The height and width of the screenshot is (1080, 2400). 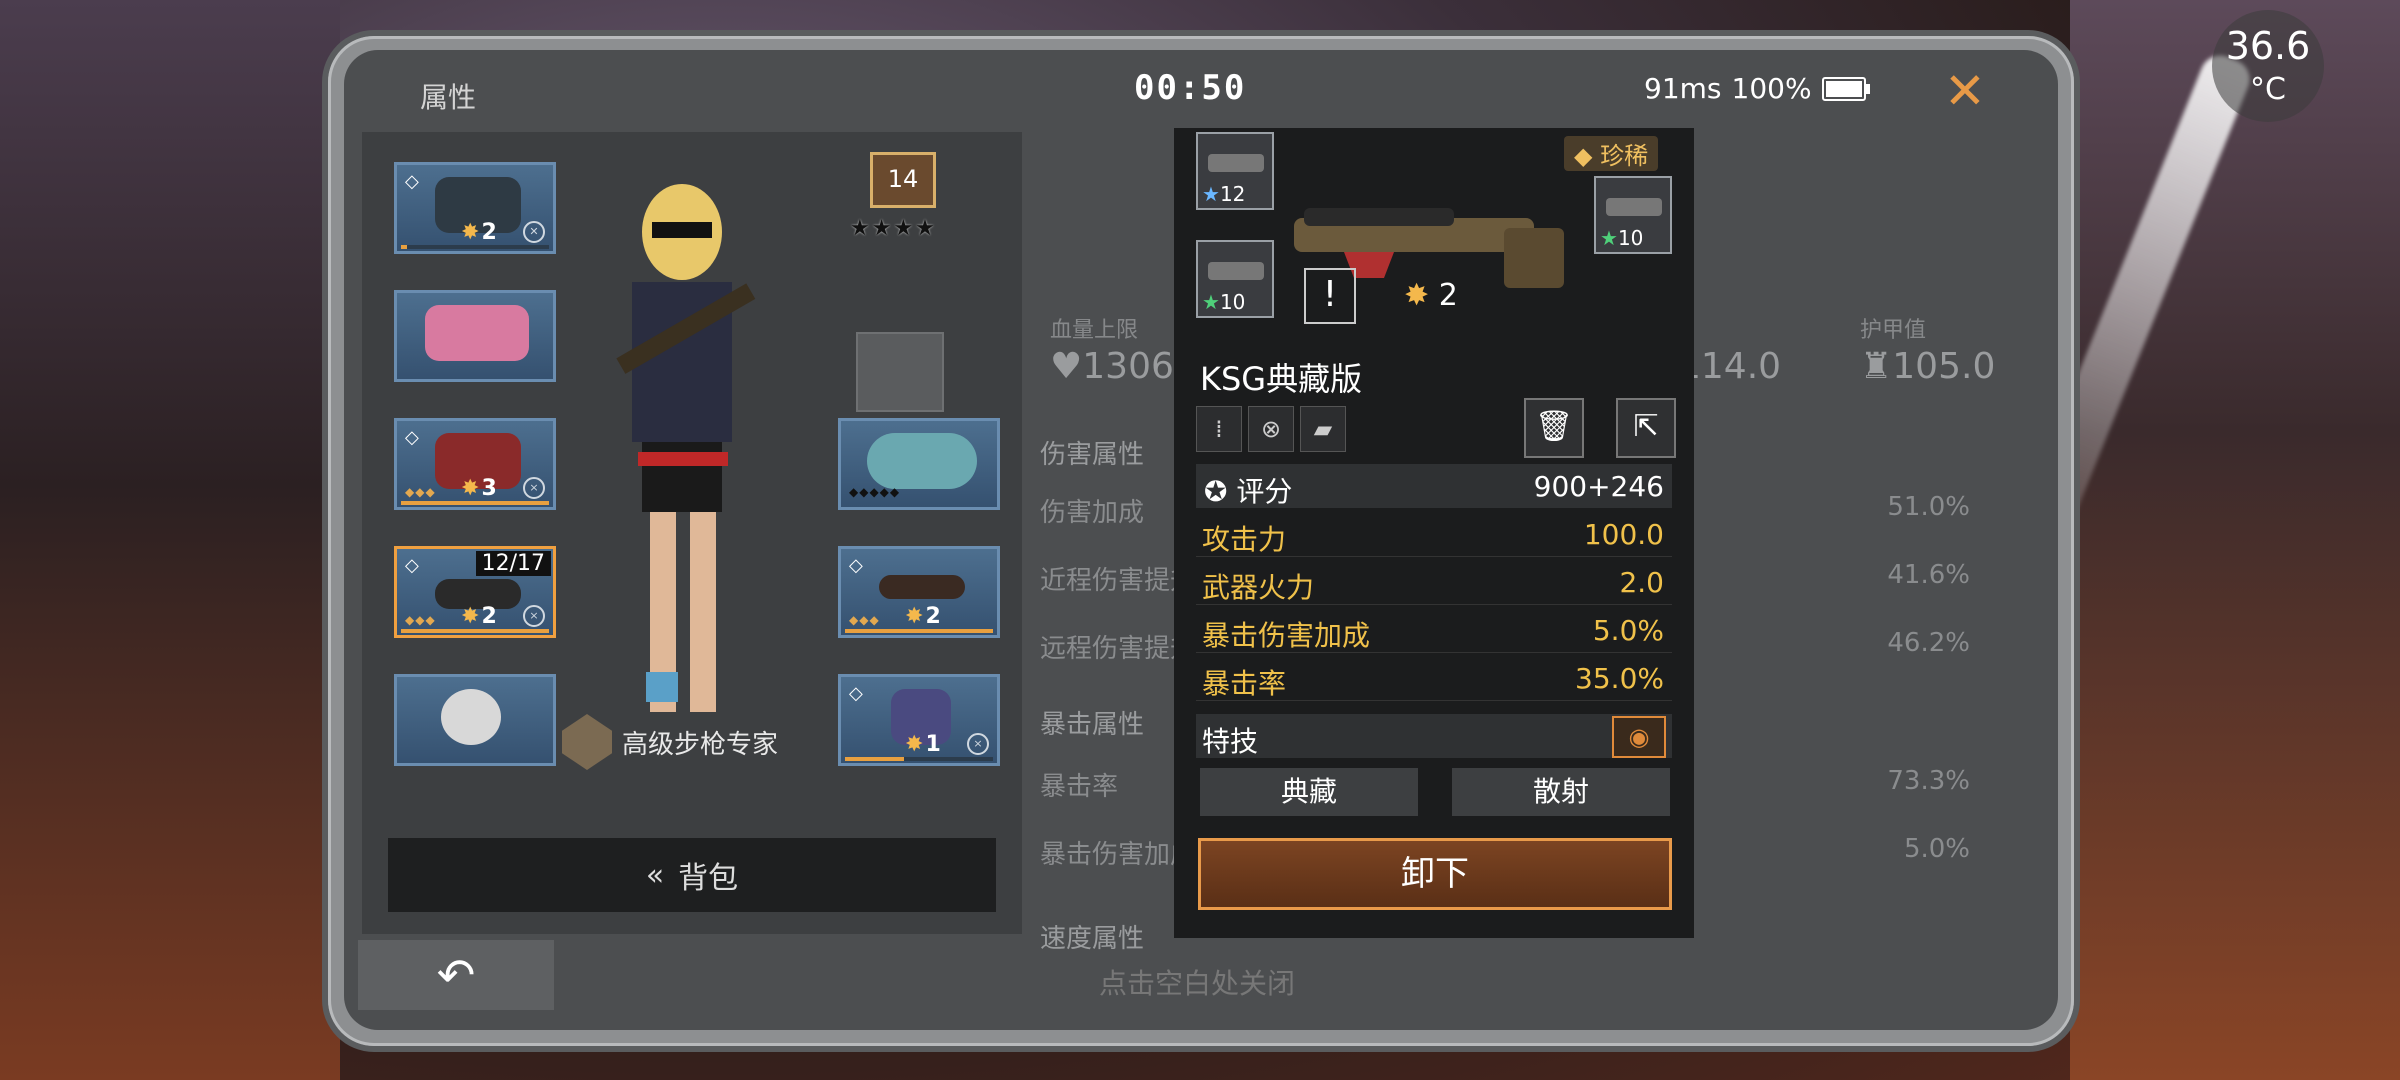 What do you see at coordinates (1587, 156) in the screenshot?
I see `rarity-diamond-icon: ◆` at bounding box center [1587, 156].